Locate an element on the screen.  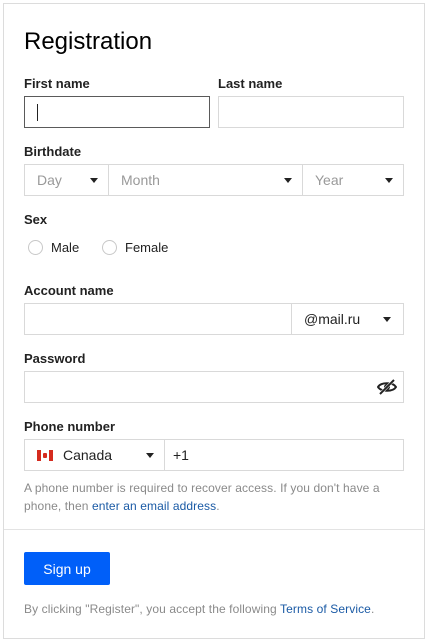
account-name-input: @mail.ru is located at coordinates (214, 319).